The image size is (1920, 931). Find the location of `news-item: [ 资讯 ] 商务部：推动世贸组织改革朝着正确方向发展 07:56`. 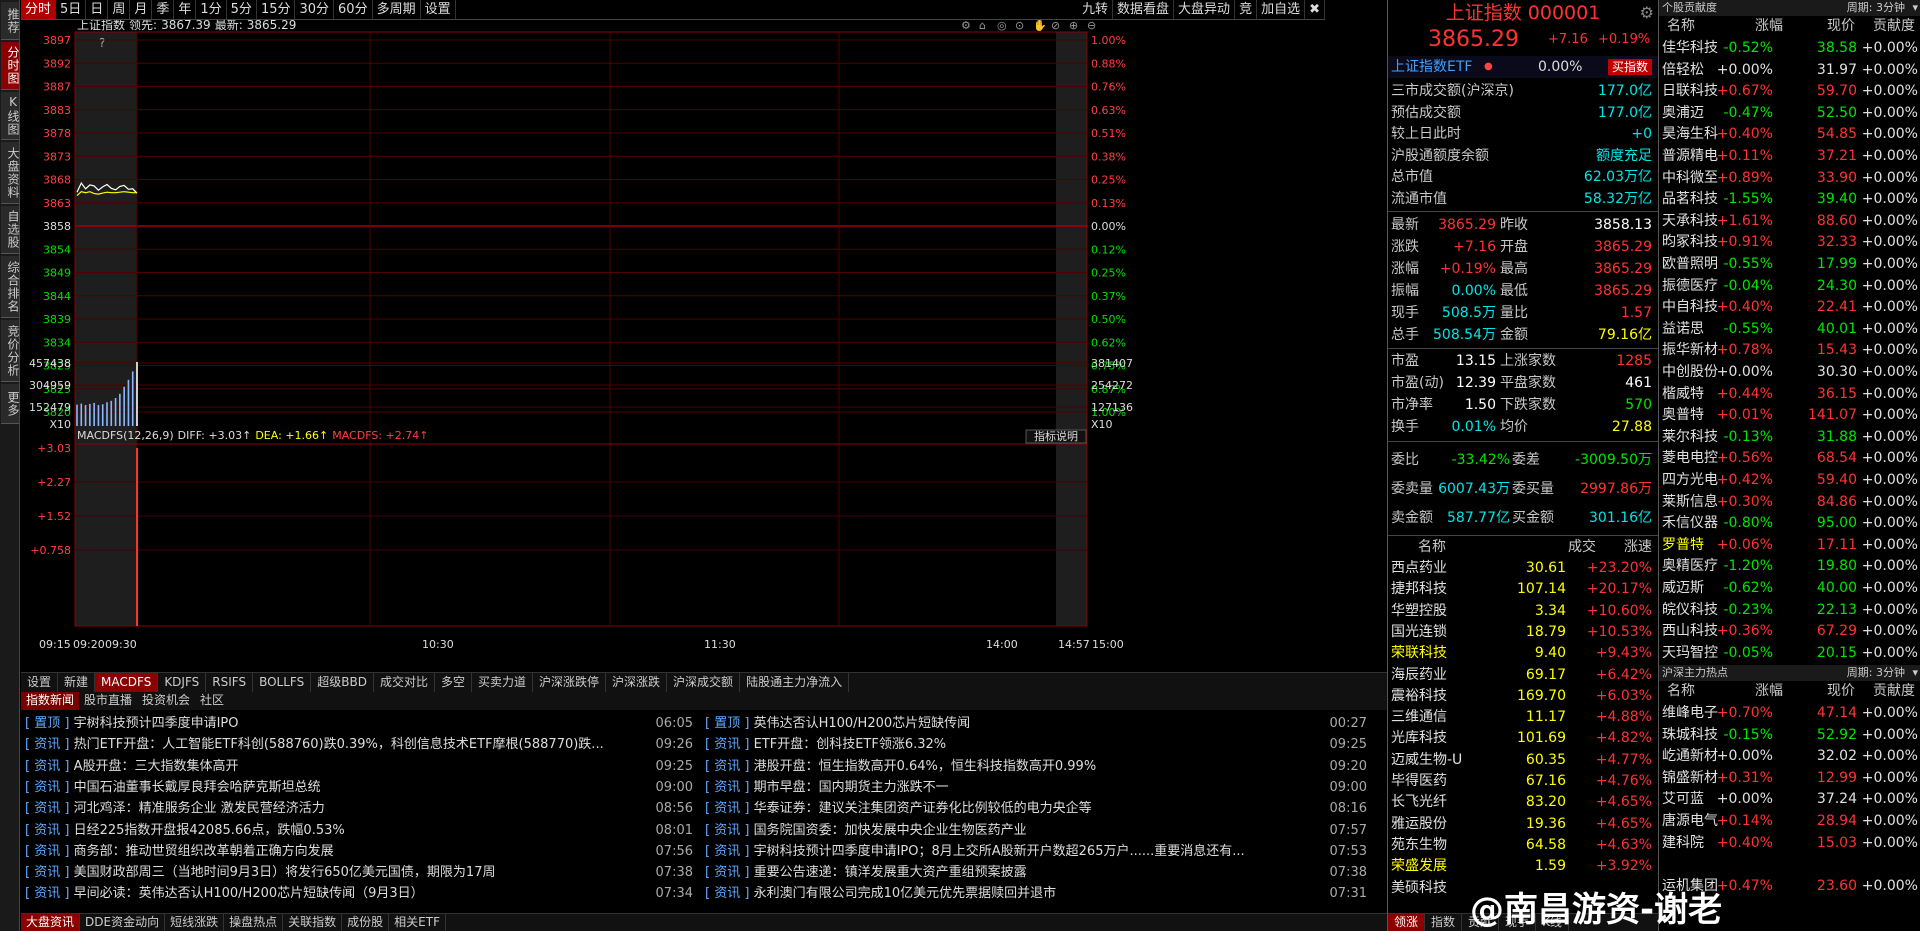

news-item: [ 资讯 ] 商务部：推动世贸组织改革朝着正确方向发展 07:56 is located at coordinates (363, 852).